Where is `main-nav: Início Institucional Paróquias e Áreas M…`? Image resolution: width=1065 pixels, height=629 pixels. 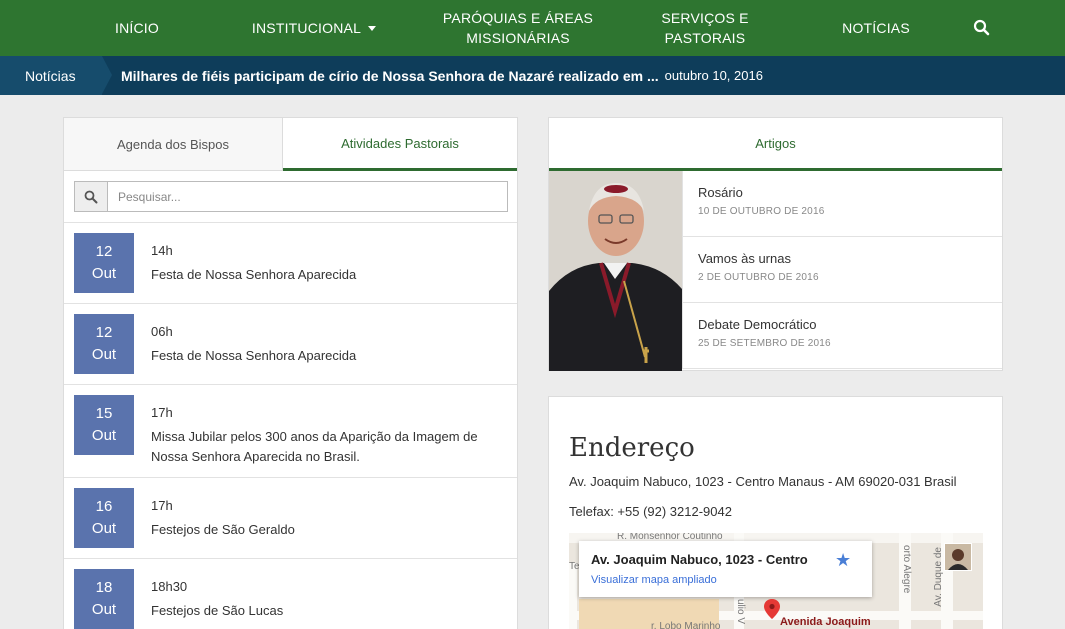 main-nav: Início Institucional Paróquias e Áreas M… is located at coordinates (532, 28).